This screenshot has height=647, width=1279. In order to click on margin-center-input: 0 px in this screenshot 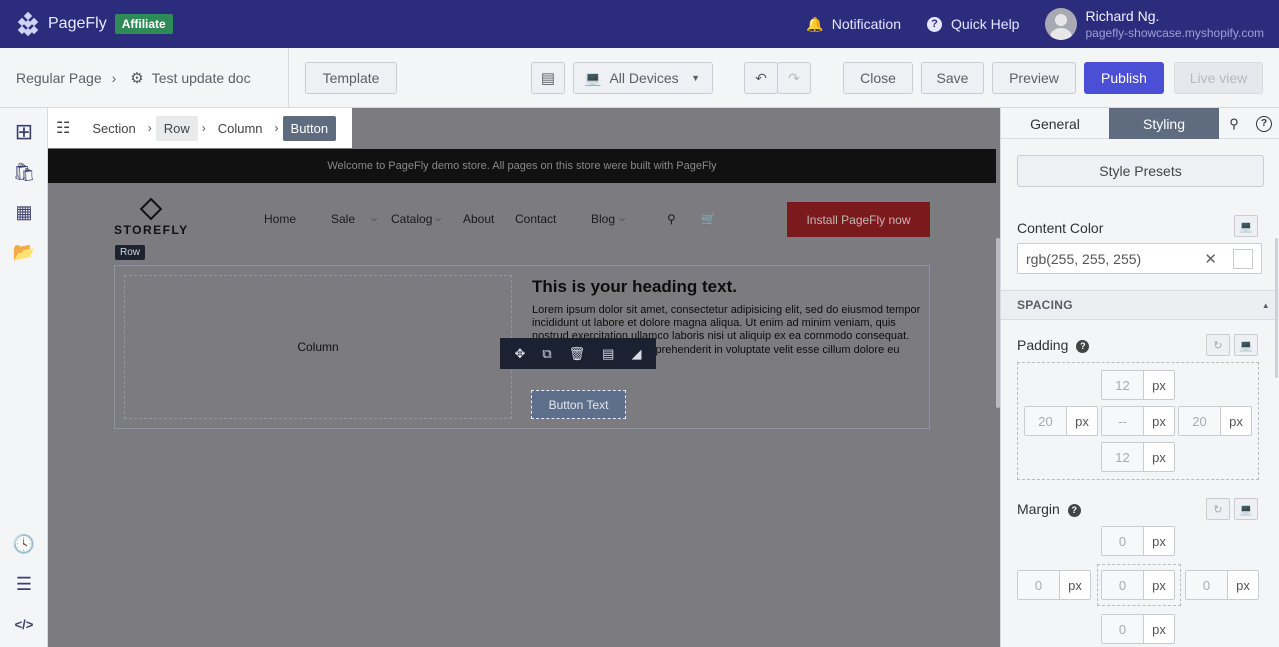, I will do `click(1138, 585)`.